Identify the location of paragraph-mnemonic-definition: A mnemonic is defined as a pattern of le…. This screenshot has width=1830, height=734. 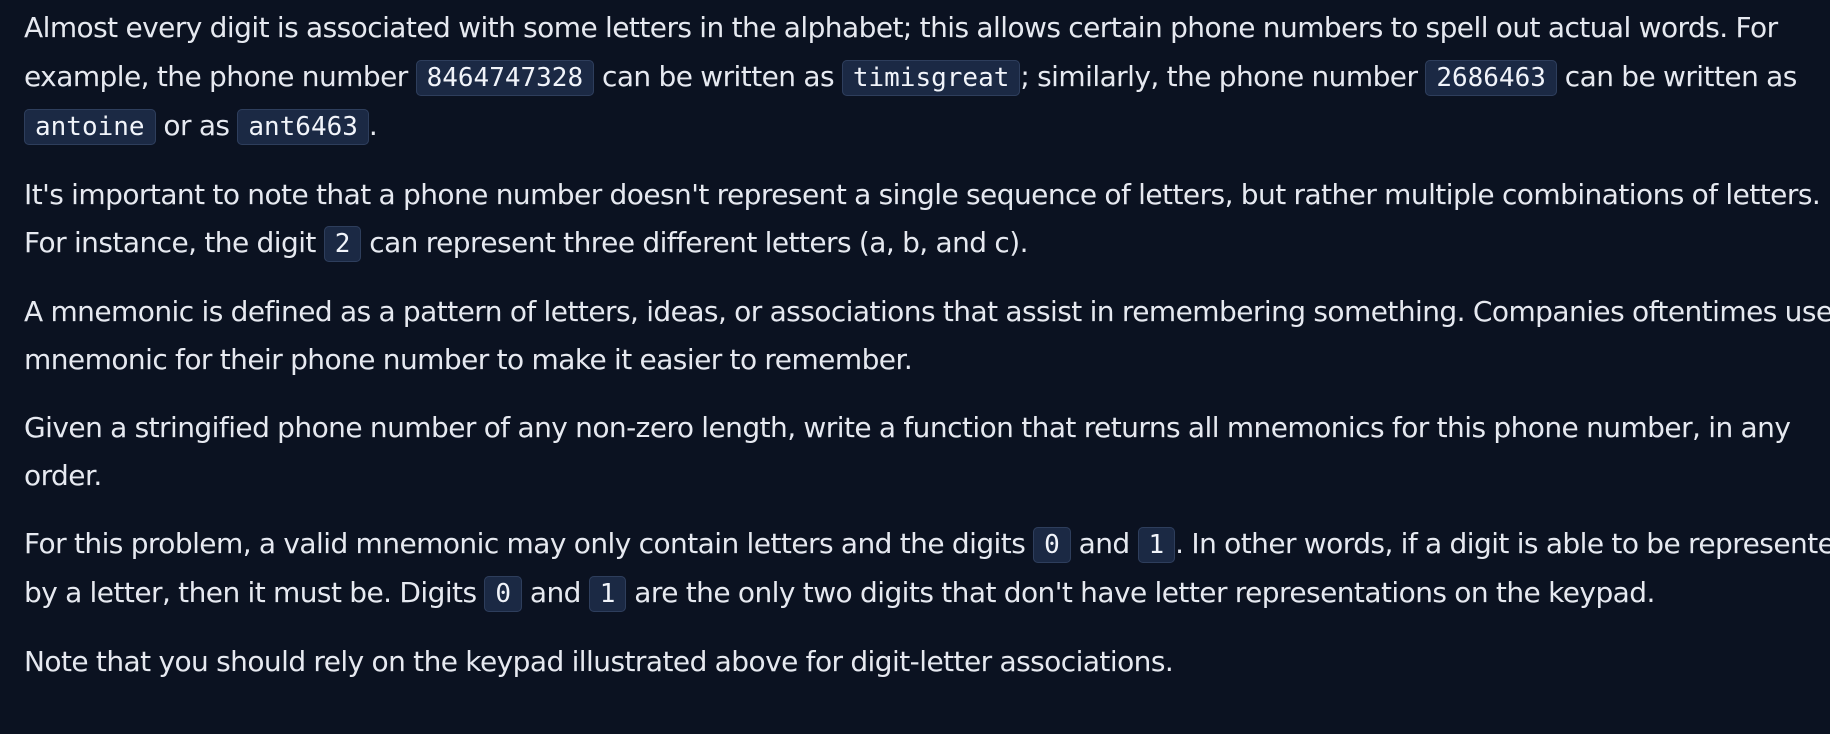
(927, 336).